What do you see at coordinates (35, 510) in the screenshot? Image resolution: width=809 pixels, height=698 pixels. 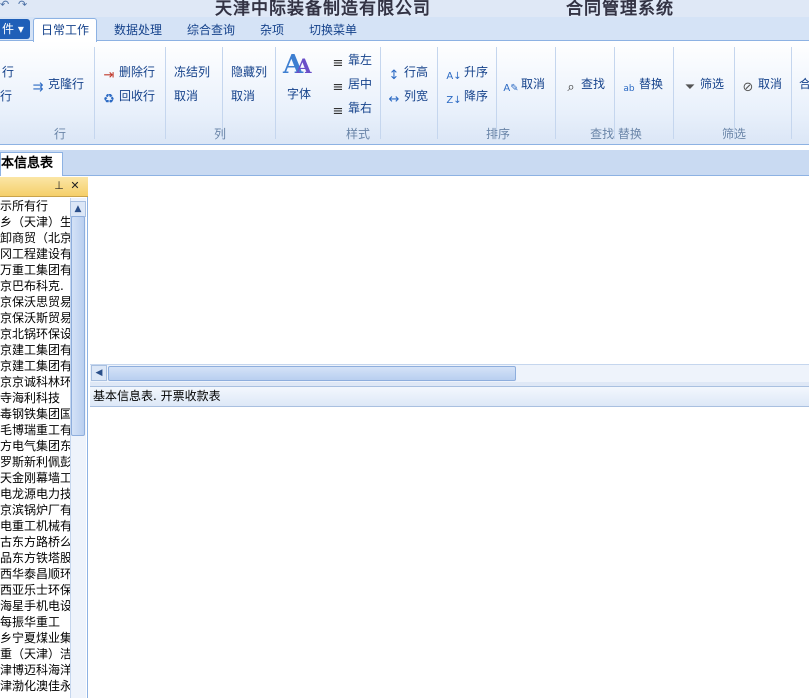 I see `list-item: 京滨锅炉厂有` at bounding box center [35, 510].